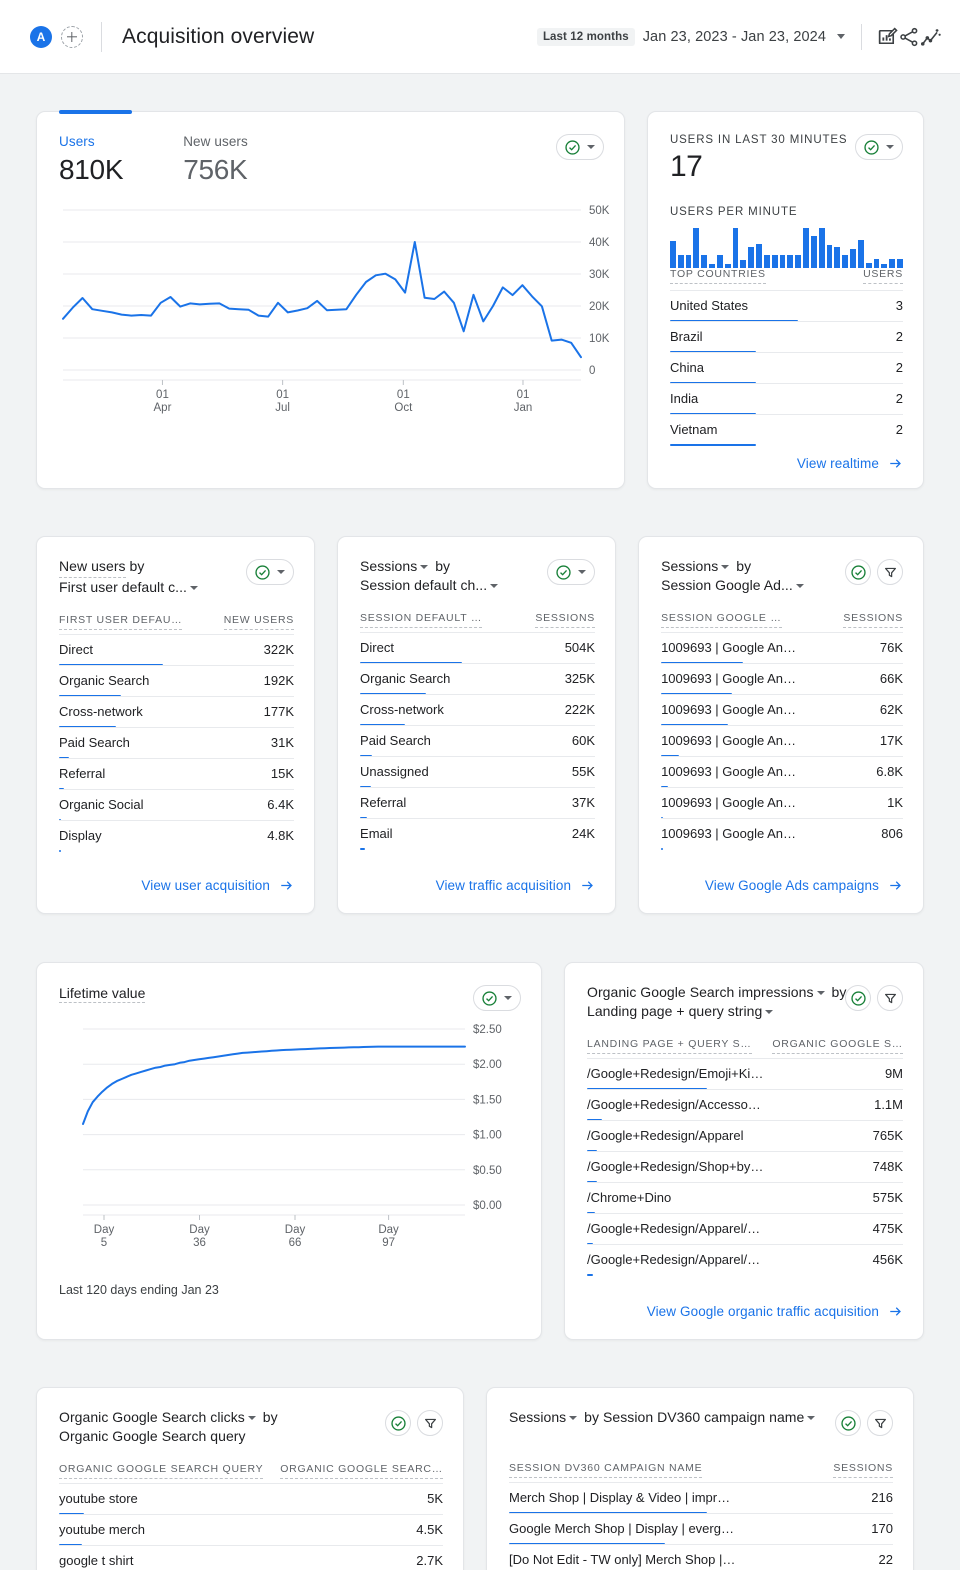  Describe the element at coordinates (782, 741) in the screenshot. I see `table-row: 1009693 | Google An… 17K` at that location.